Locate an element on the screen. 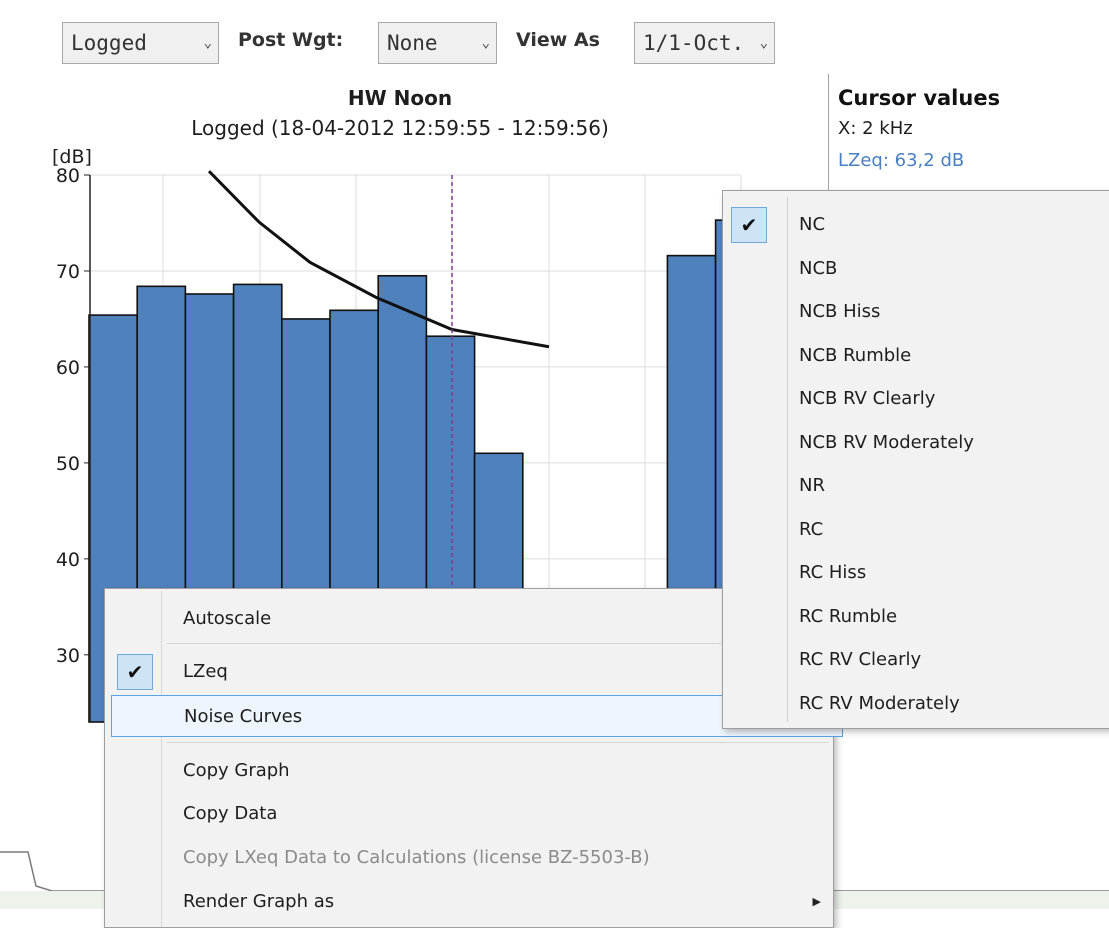  noise-curve-item-label: NCB RV Moderately is located at coordinates (886, 442).